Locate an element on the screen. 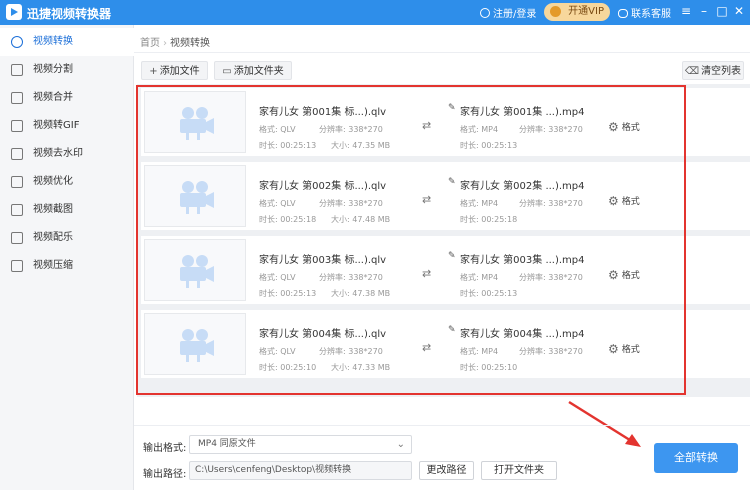  music-icon is located at coordinates (17, 238).